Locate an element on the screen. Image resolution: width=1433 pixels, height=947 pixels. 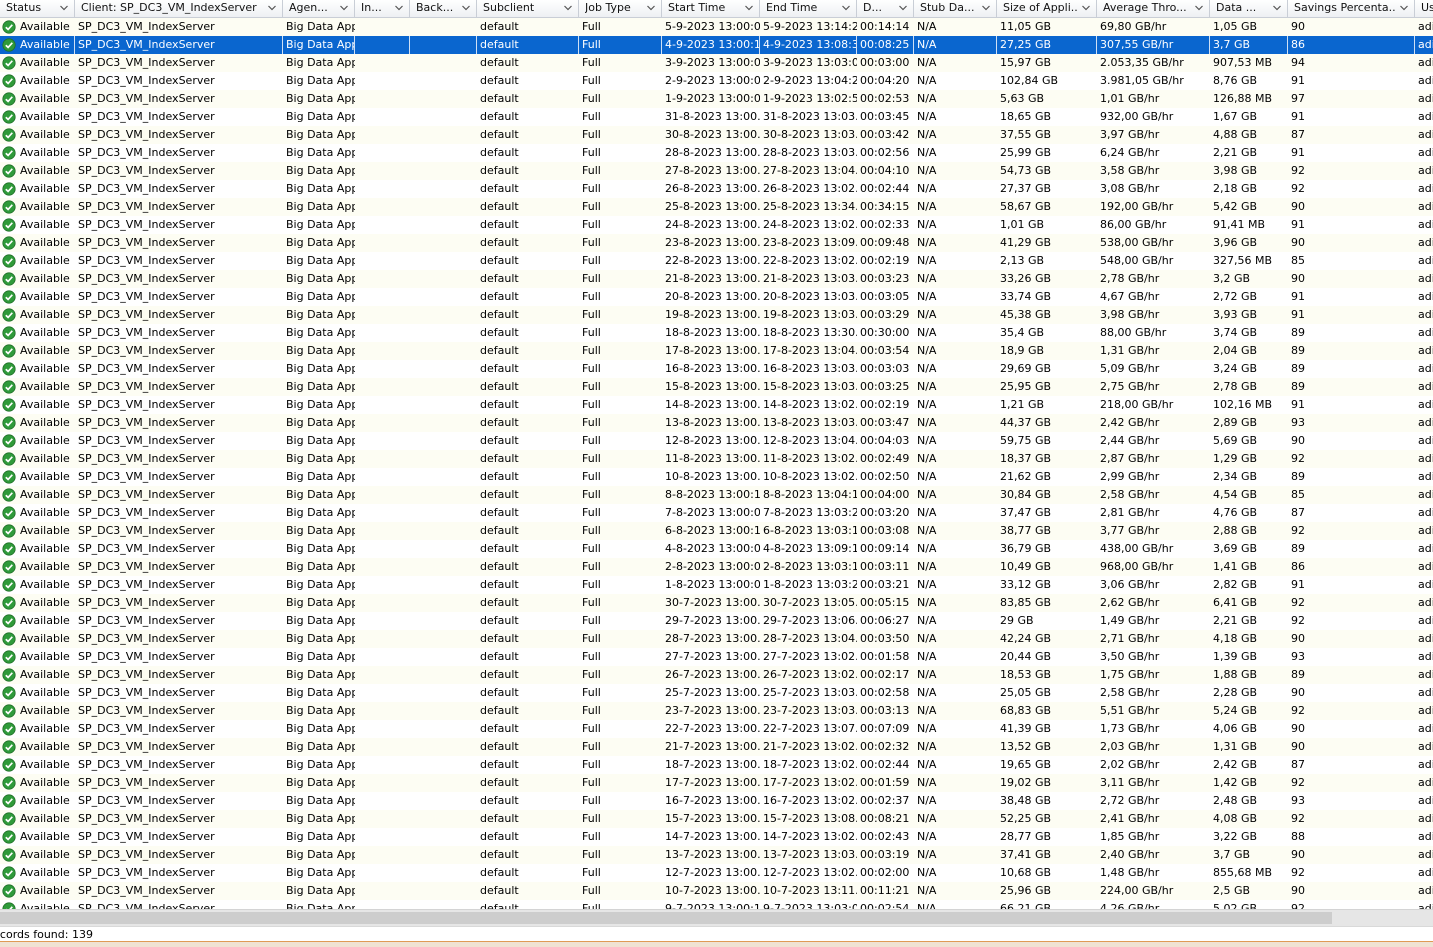
cell-agent: Big Data Apps is located at coordinates (320, 602).